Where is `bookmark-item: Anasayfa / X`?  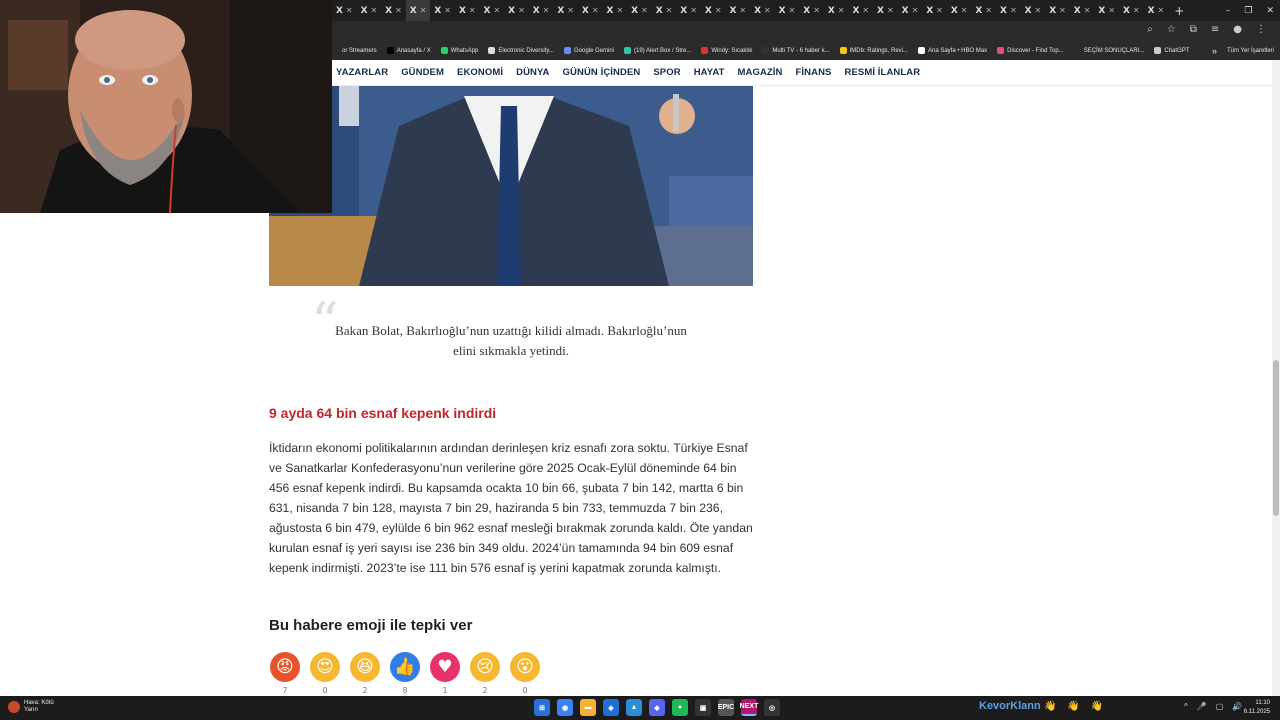
bookmark-item: Anasayfa / X is located at coordinates (408, 50).